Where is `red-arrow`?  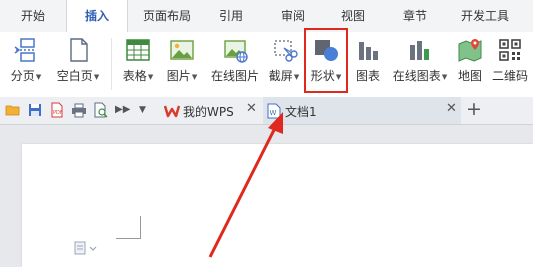
red-arrow is located at coordinates (245, 185).